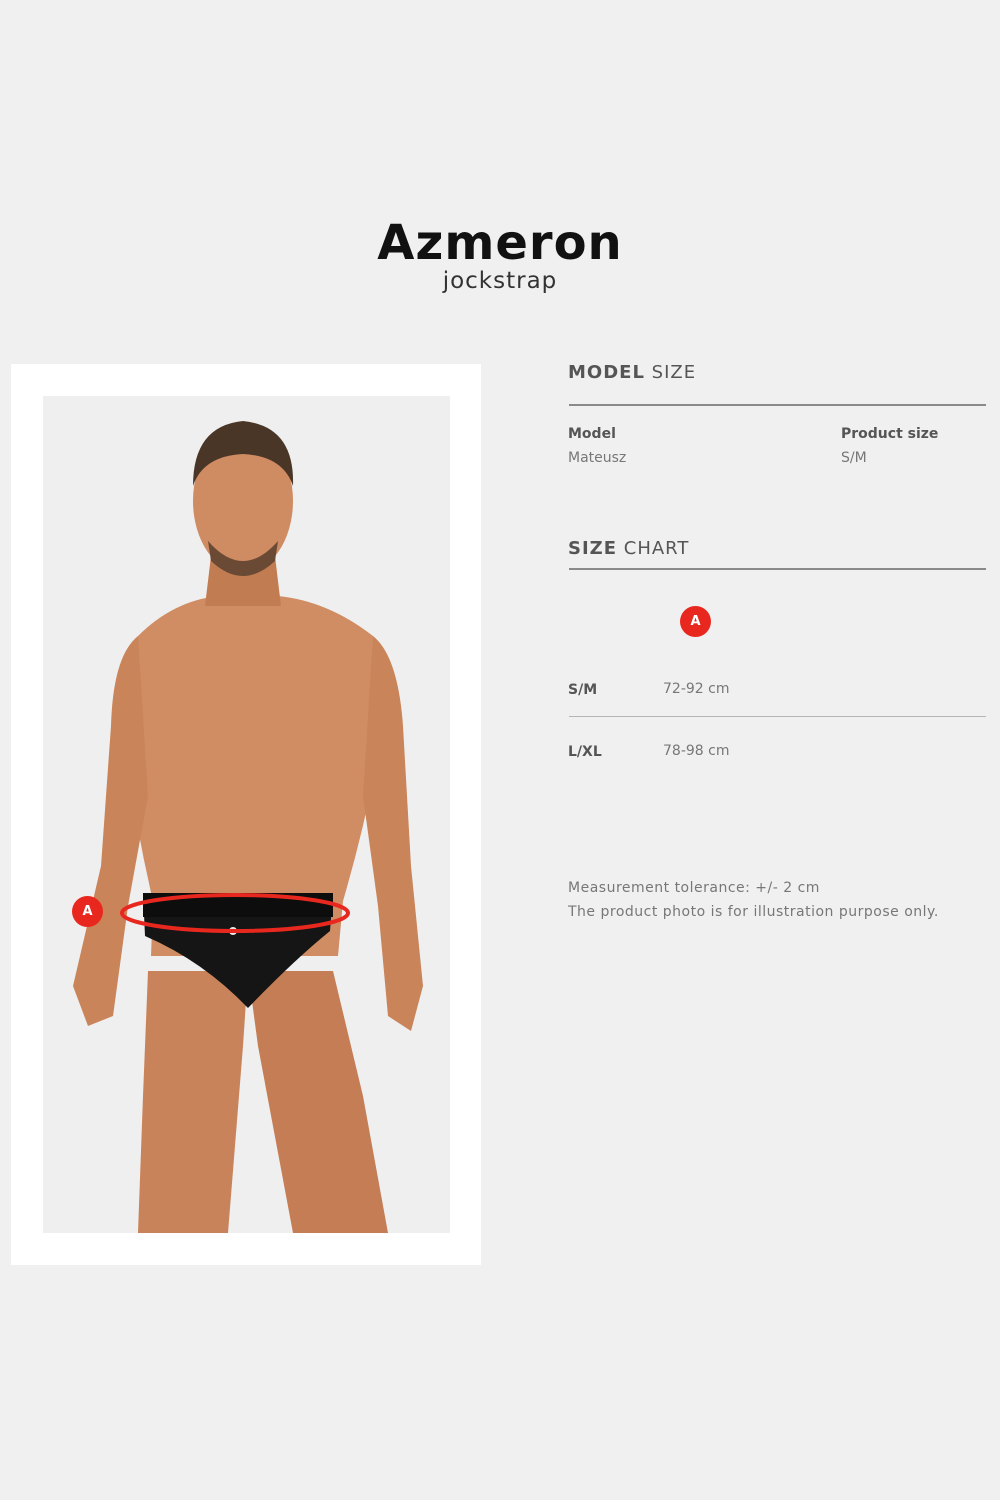 The width and height of the screenshot is (1000, 1500). Describe the element at coordinates (500, 243) in the screenshot. I see `product-title: Azmeron` at that location.